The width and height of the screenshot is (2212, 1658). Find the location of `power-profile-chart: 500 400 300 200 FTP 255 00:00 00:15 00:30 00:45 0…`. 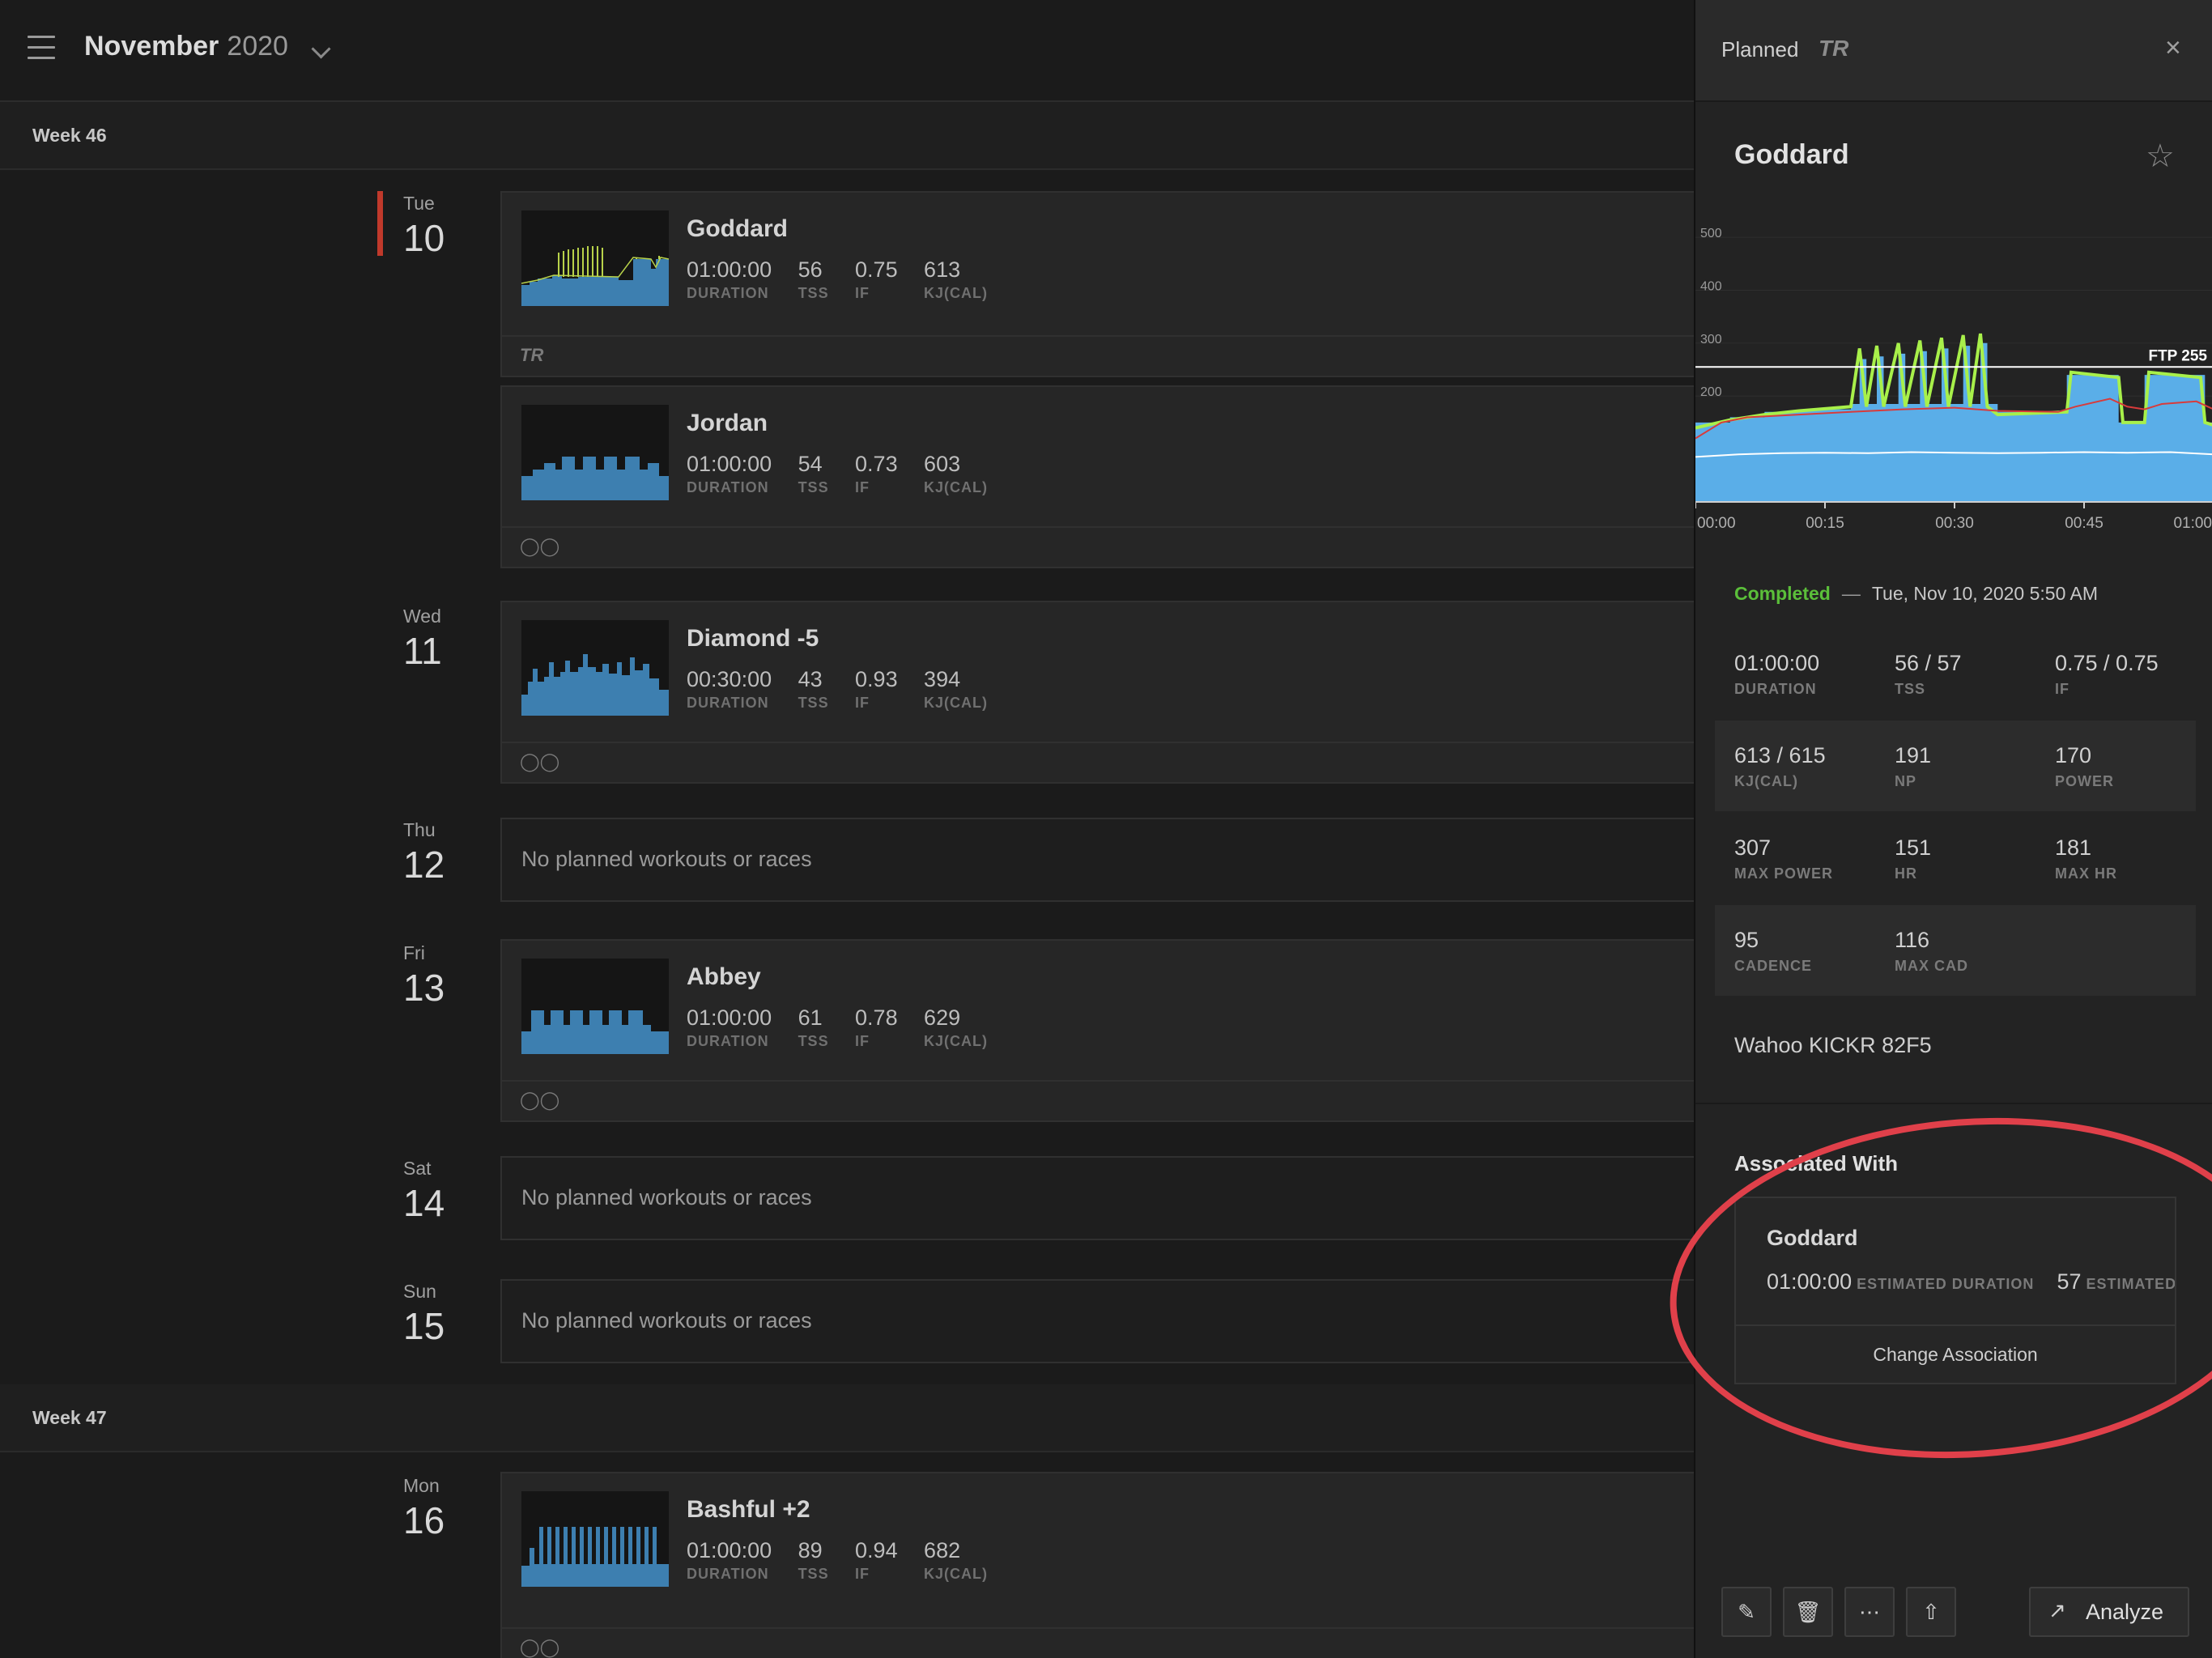

power-profile-chart: 500 400 300 200 FTP 255 00:00 00:15 00:30 00:45 0… is located at coordinates (1954, 380).